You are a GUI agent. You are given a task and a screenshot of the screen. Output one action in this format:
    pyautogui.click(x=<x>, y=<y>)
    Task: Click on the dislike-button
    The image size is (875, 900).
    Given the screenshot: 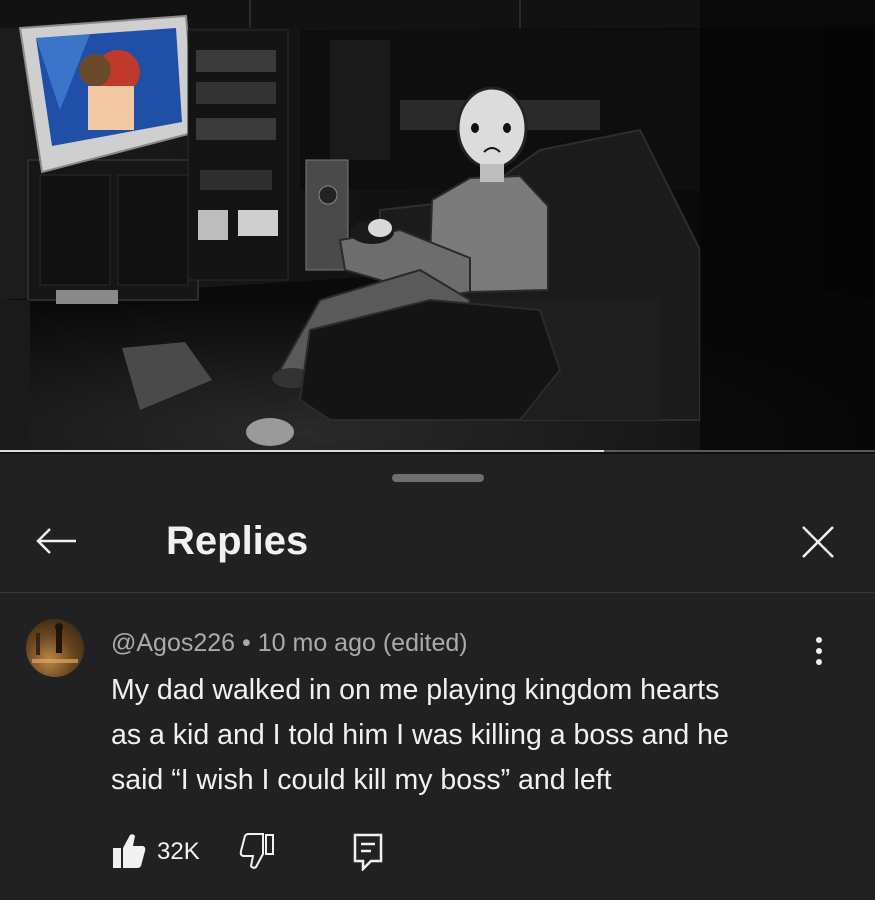 What is the action you would take?
    pyautogui.click(x=257, y=851)
    